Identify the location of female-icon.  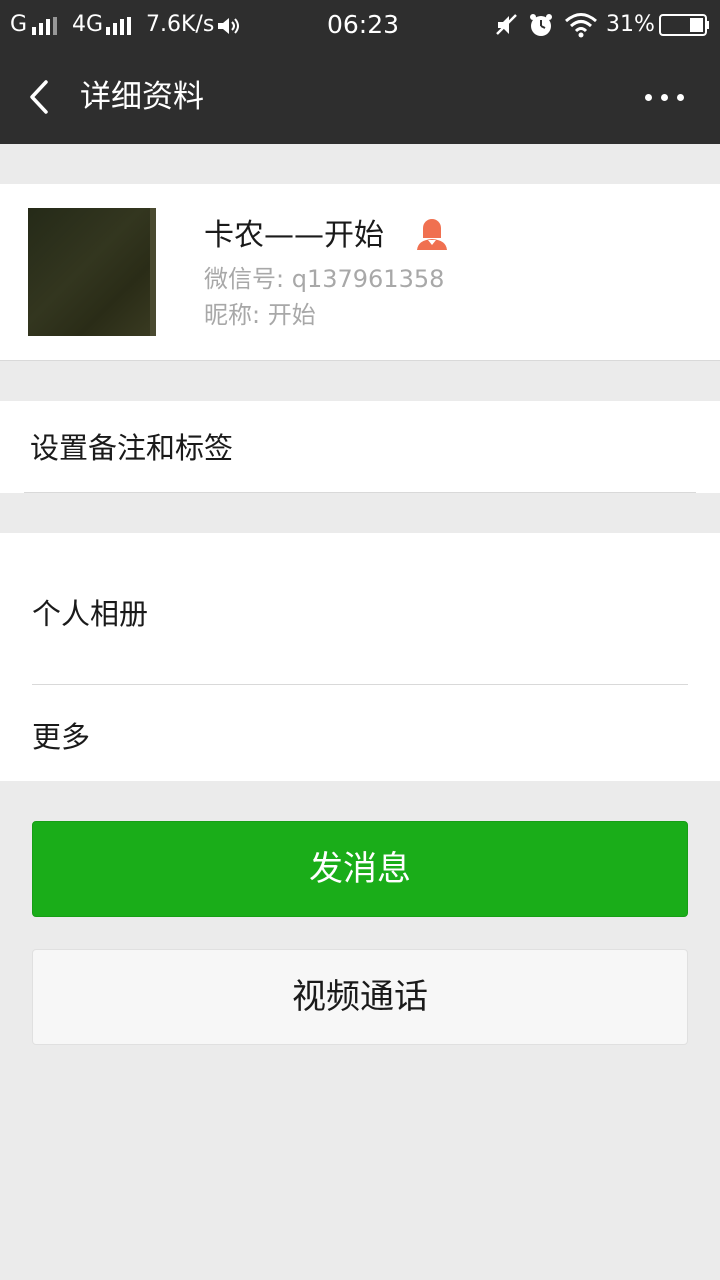
(432, 234).